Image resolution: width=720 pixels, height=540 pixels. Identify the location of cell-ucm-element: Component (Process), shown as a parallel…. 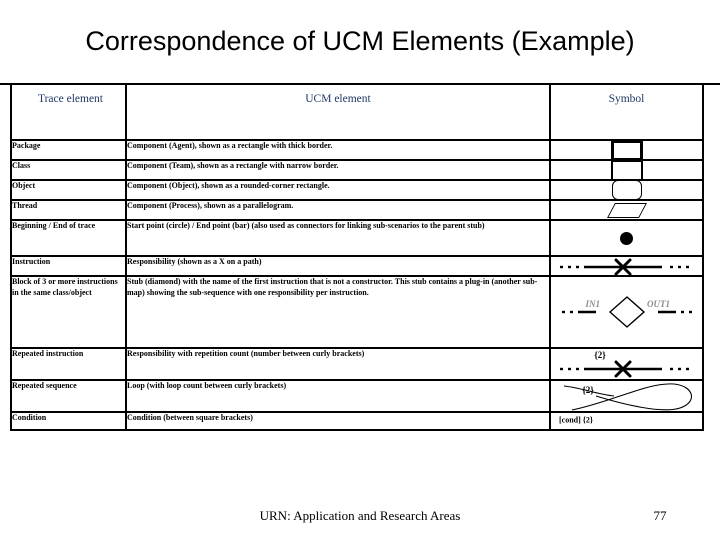
(338, 210).